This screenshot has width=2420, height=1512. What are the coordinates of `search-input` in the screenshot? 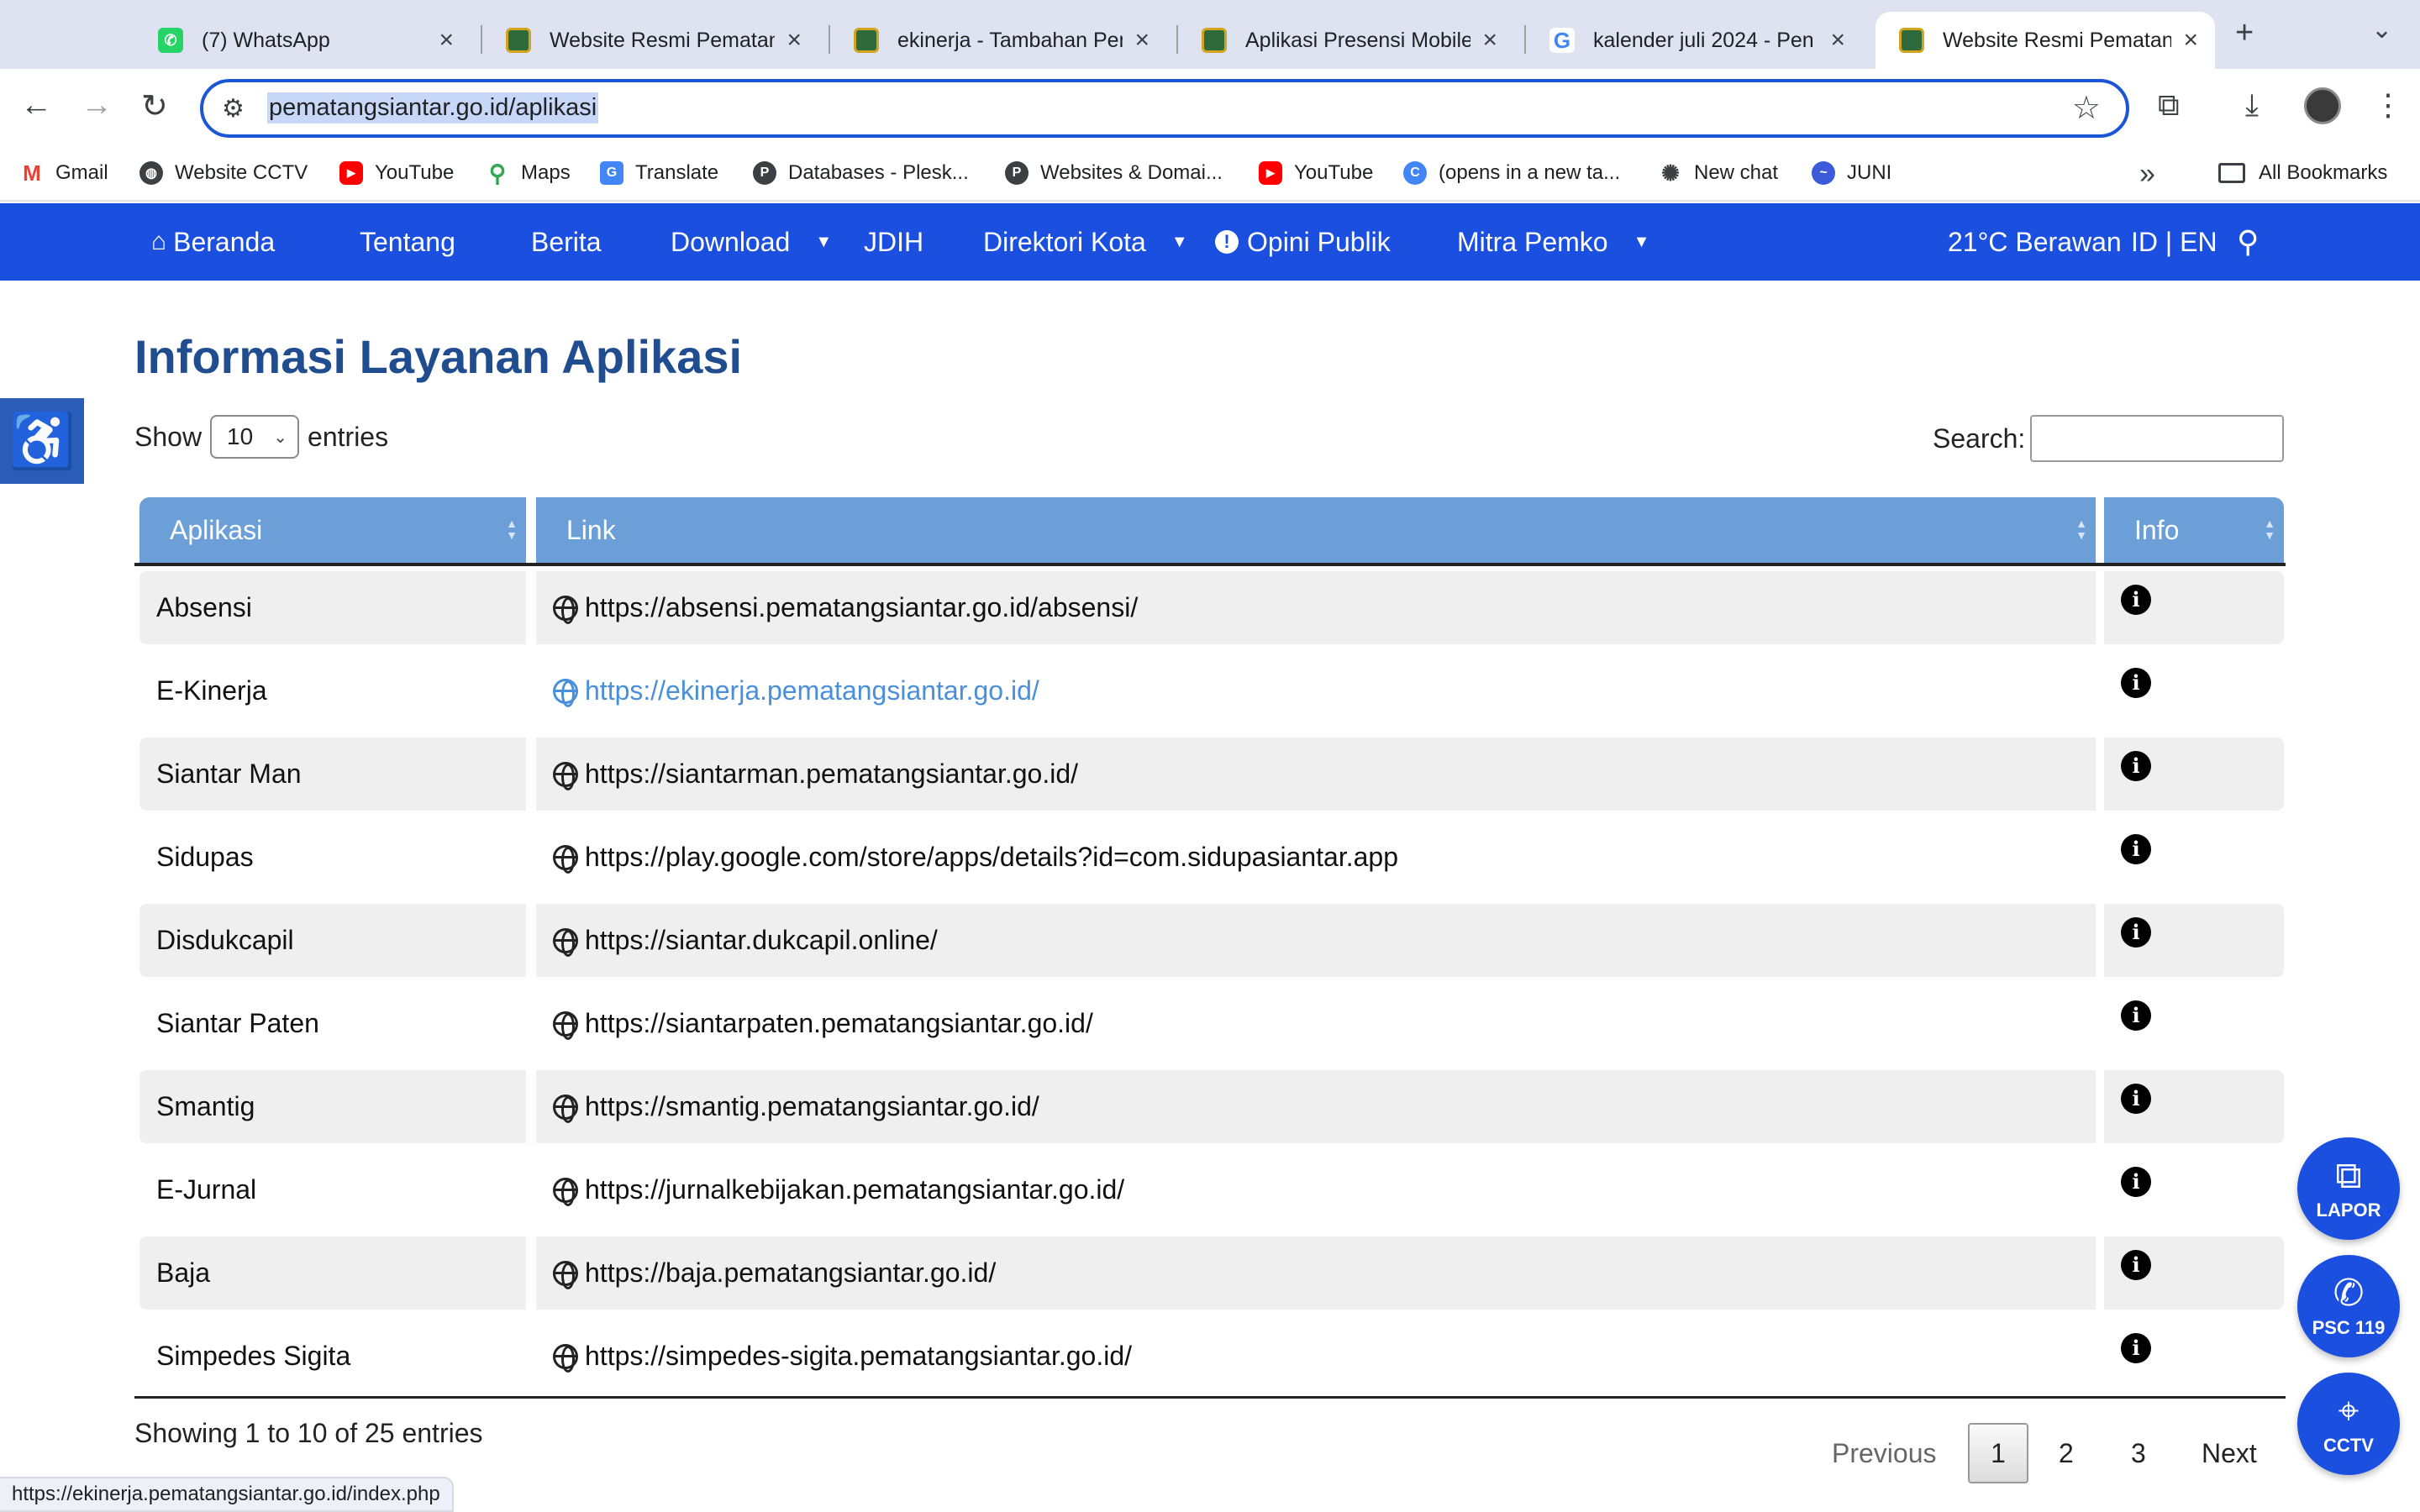 It's located at (2157, 438).